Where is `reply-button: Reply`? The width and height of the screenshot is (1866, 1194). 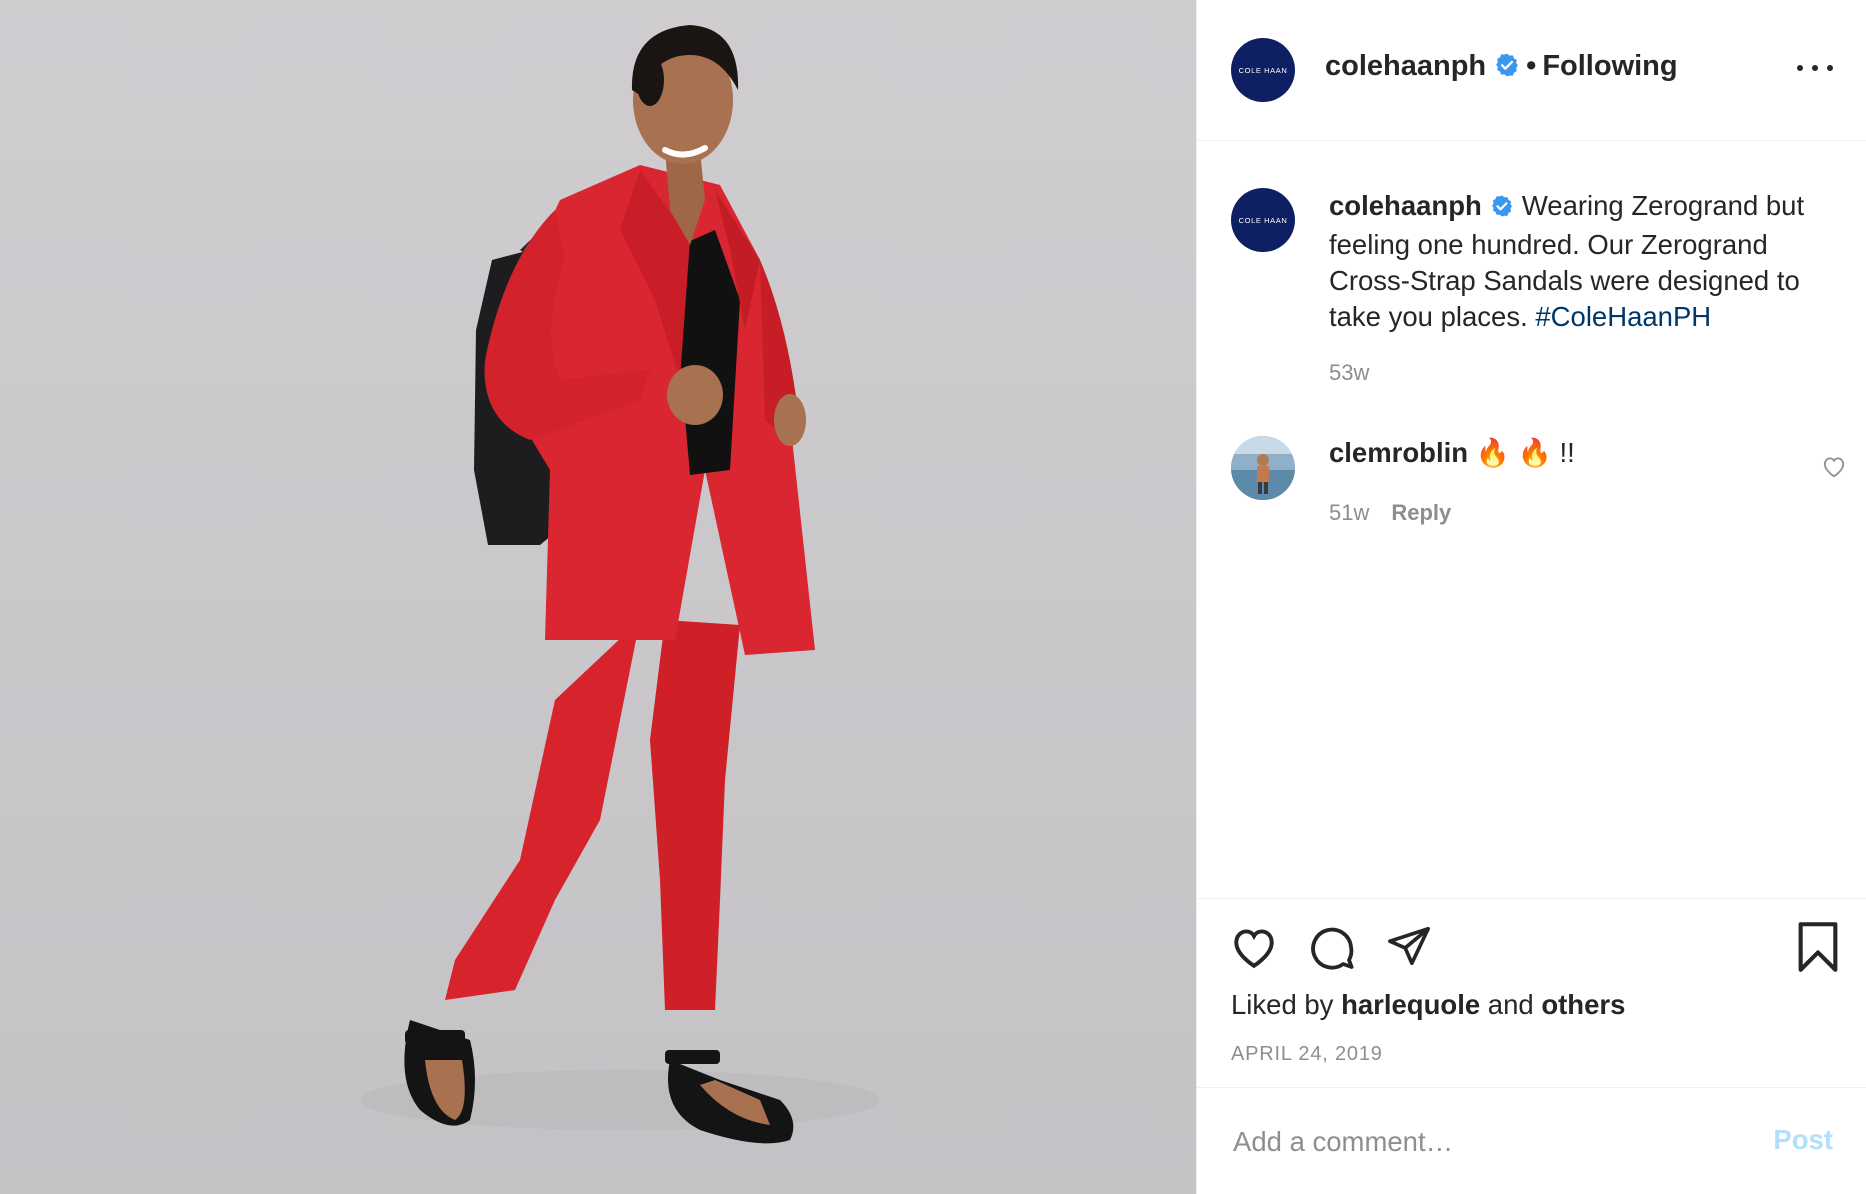
reply-button: Reply is located at coordinates (1421, 512).